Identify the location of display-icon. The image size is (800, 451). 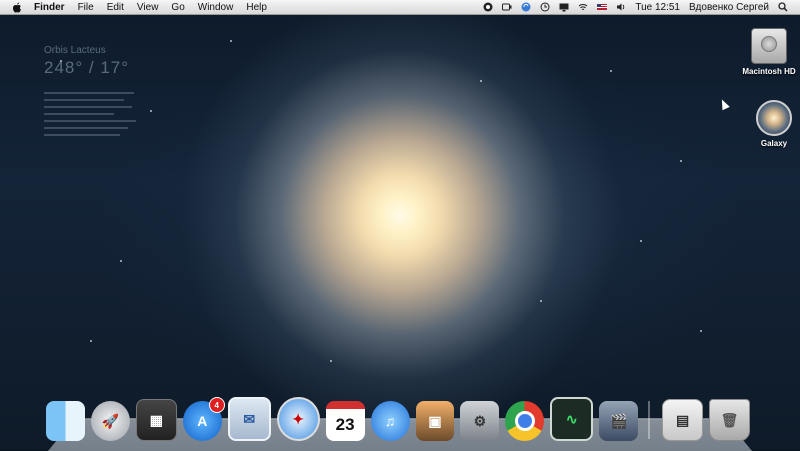
(564, 7).